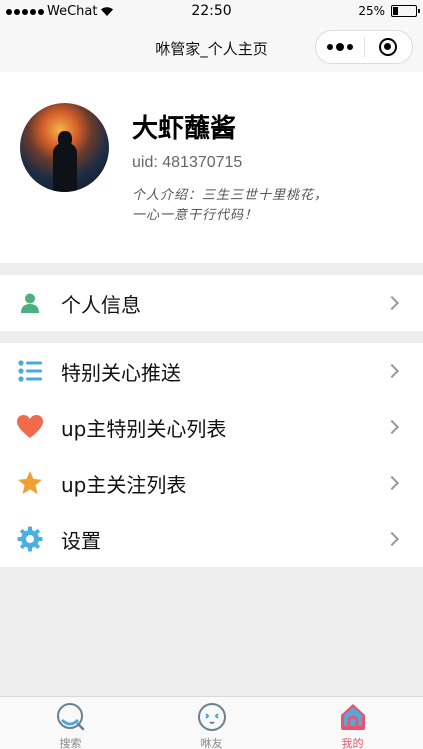 The height and width of the screenshot is (749, 423). Describe the element at coordinates (211, 483) in the screenshot. I see `menu-item-up-follow-list: up主关注列表` at that location.